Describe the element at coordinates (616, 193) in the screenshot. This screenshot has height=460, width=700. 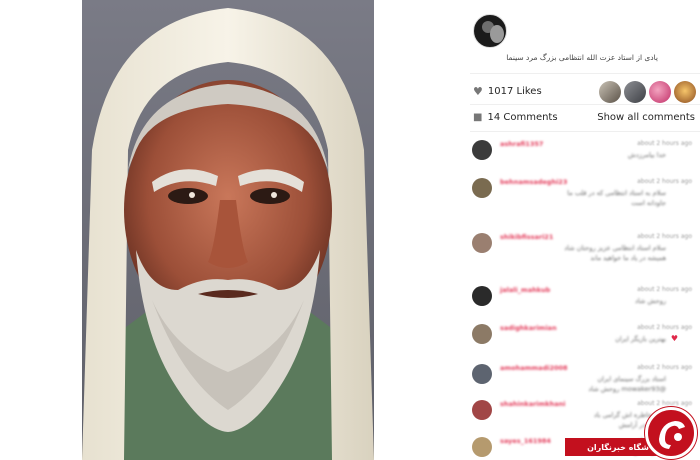
I see `comment-text: سلام به استاد انتظامی که در قلب ما` at that location.